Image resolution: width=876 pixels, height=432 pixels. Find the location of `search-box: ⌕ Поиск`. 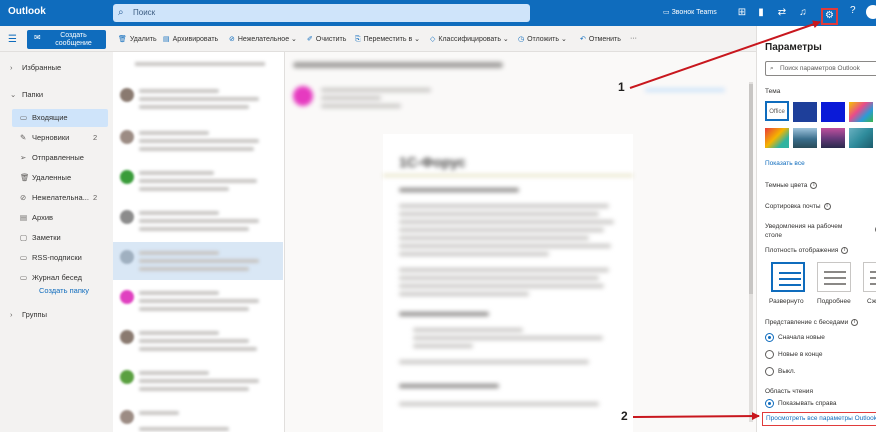

search-box: ⌕ Поиск is located at coordinates (321, 13).